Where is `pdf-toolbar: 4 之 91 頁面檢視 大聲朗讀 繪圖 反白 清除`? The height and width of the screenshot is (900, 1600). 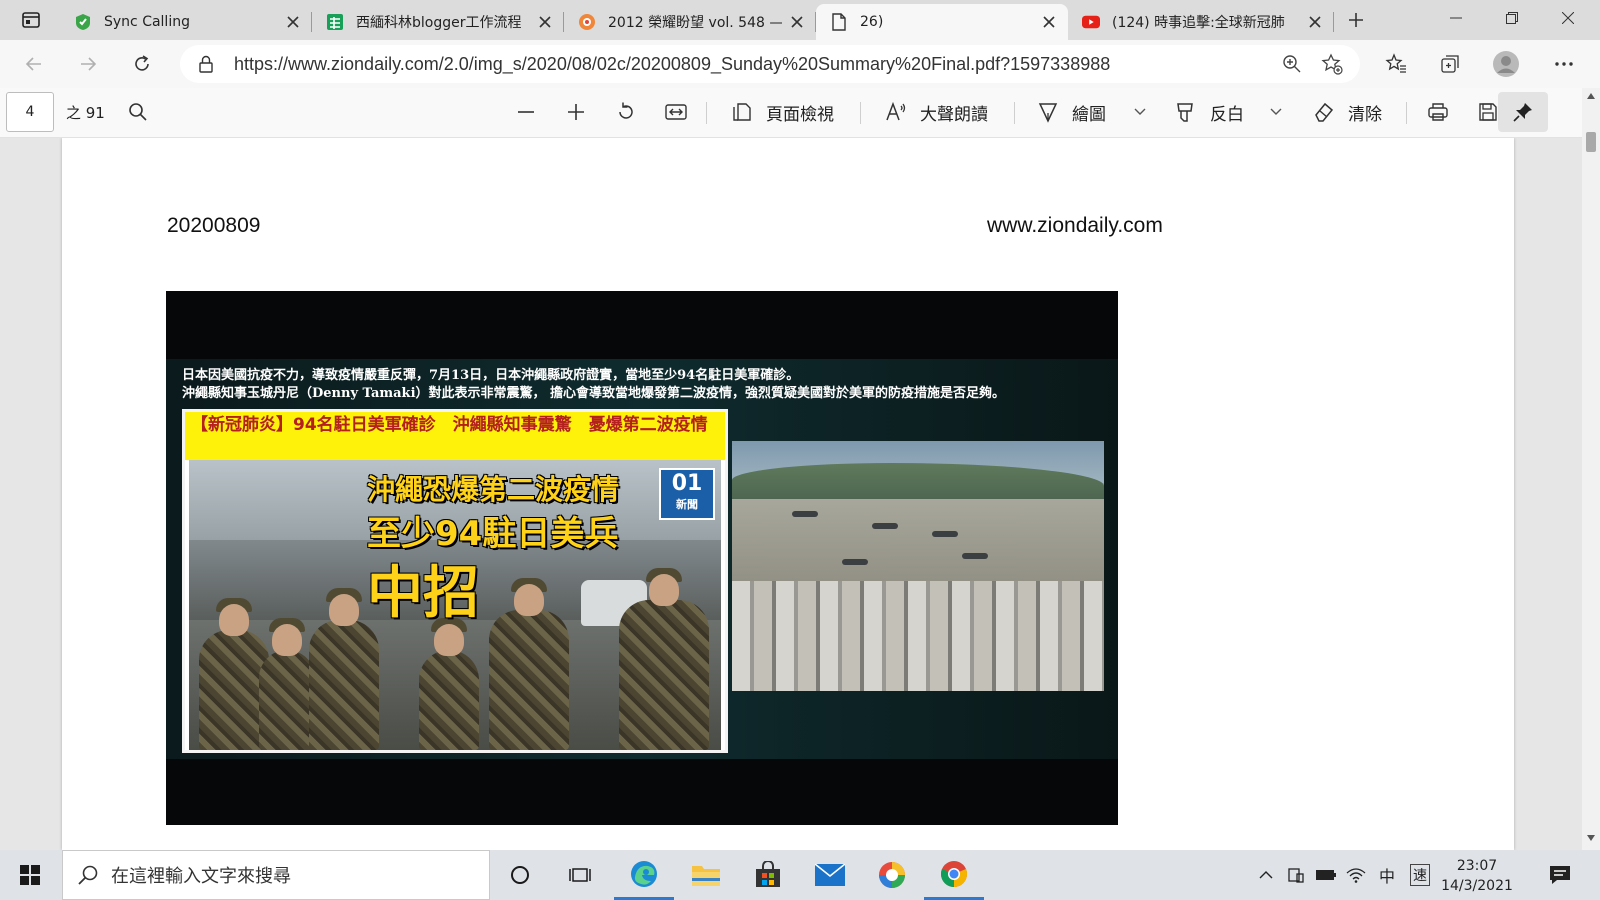
pdf-toolbar: 4 之 91 頁面檢視 大聲朗讀 繪圖 反白 清除 is located at coordinates (800, 113).